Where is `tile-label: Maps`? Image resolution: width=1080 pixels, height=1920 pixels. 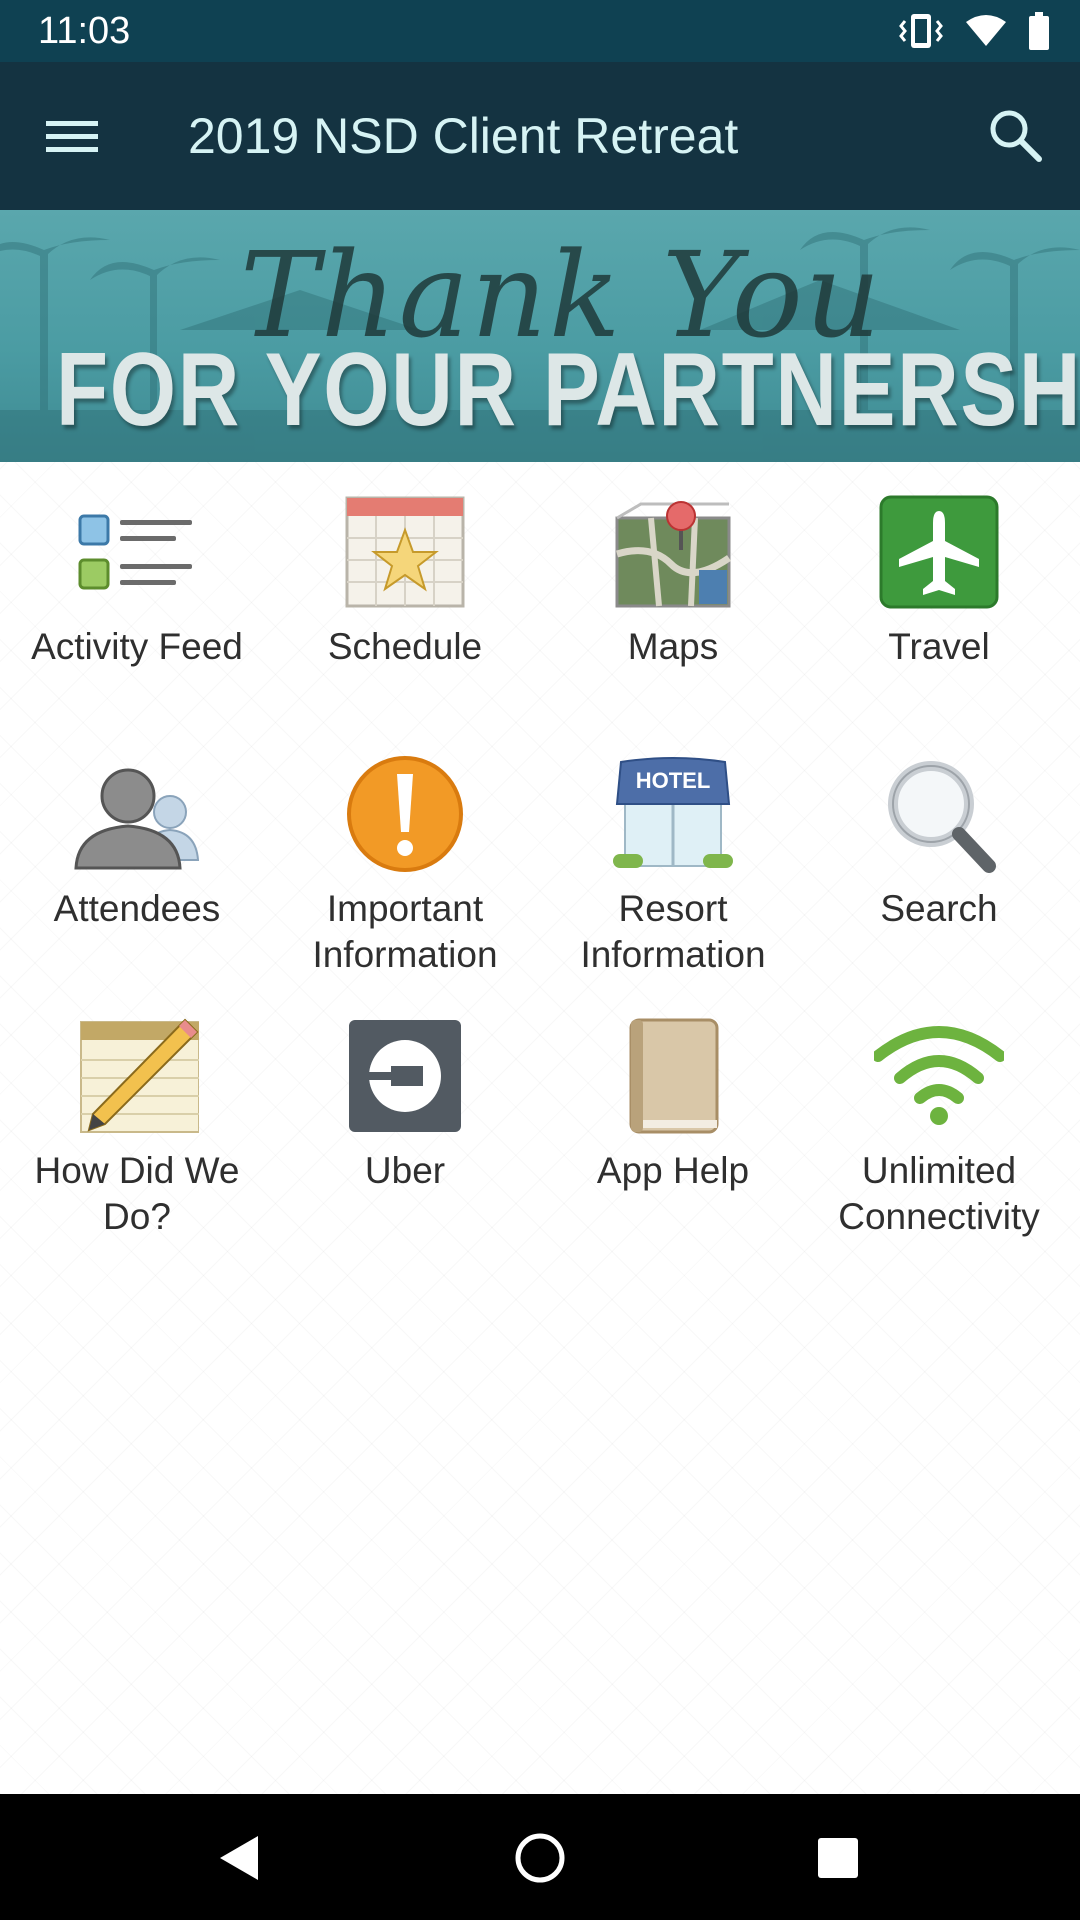 tile-label: Maps is located at coordinates (673, 646).